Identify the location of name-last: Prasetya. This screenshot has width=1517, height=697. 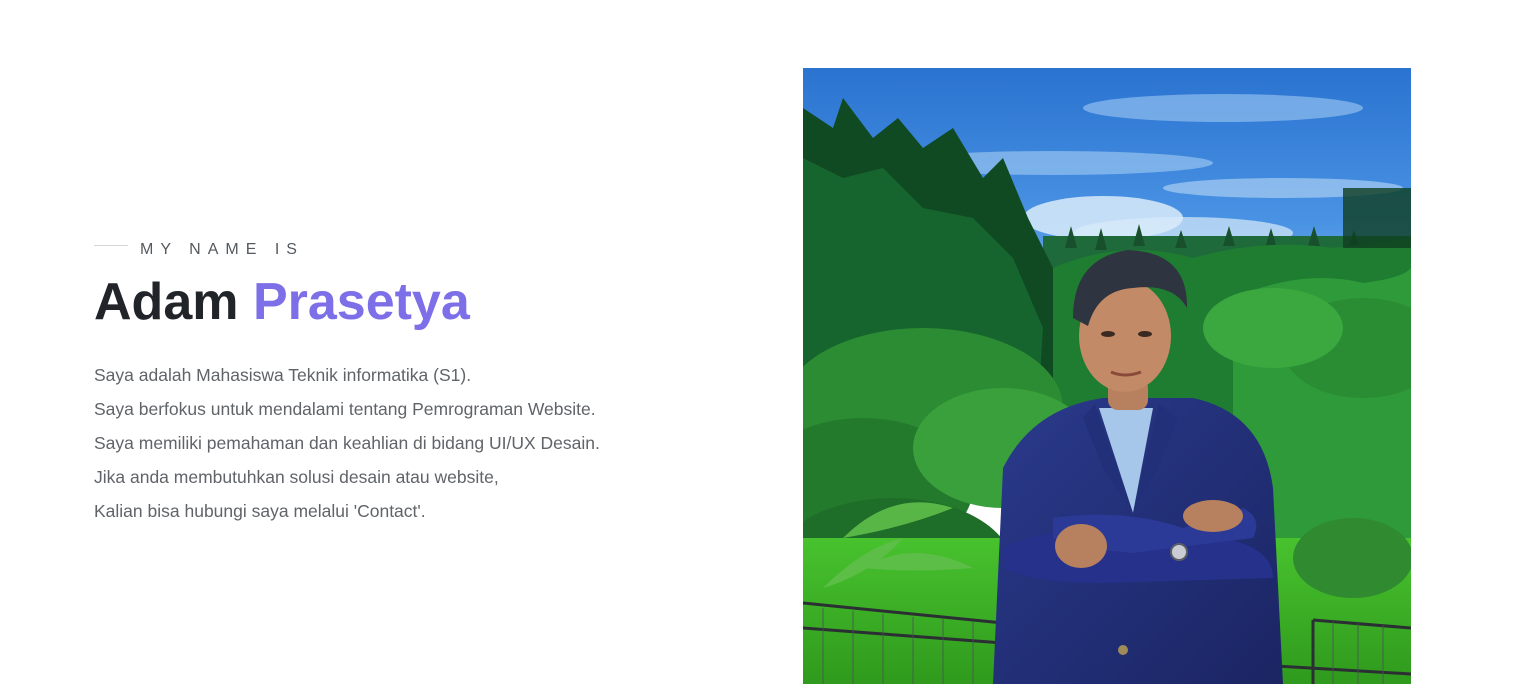
(361, 302).